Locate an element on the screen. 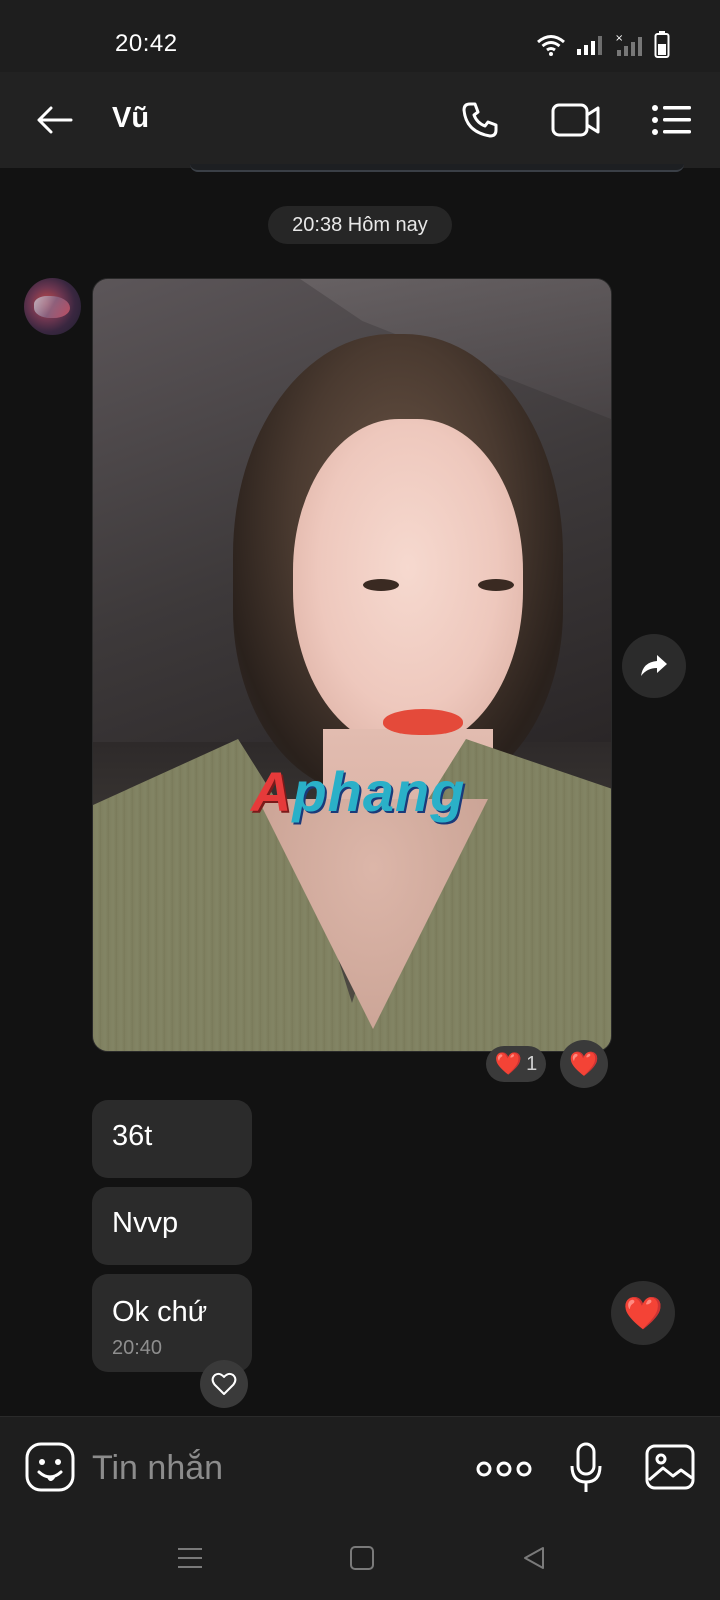 This screenshot has width=720, height=1600. message-input is located at coordinates (262, 1468).